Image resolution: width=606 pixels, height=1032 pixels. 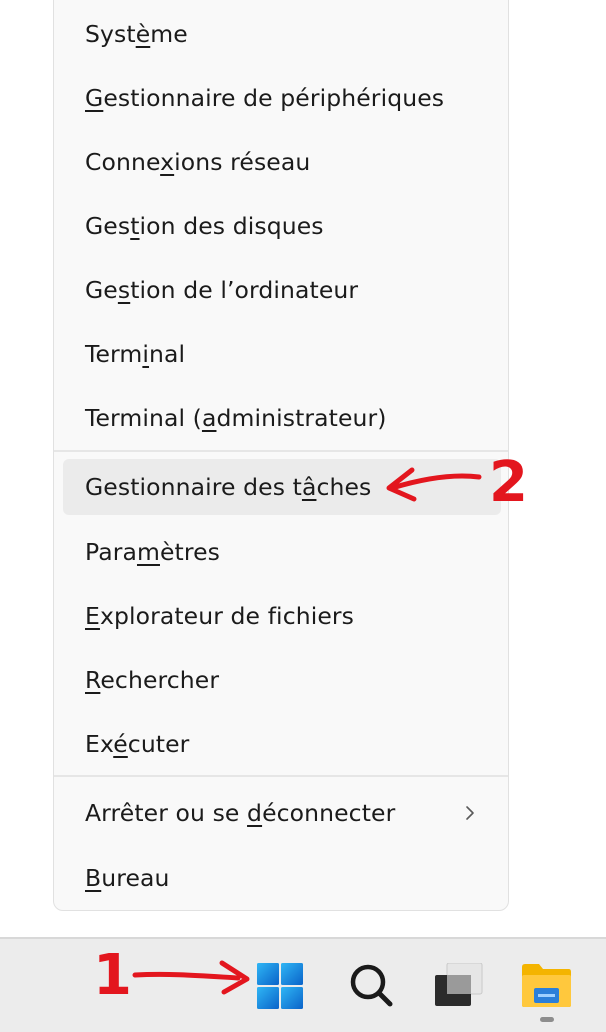 I want to click on accelerator-key: d, so click(x=255, y=813).